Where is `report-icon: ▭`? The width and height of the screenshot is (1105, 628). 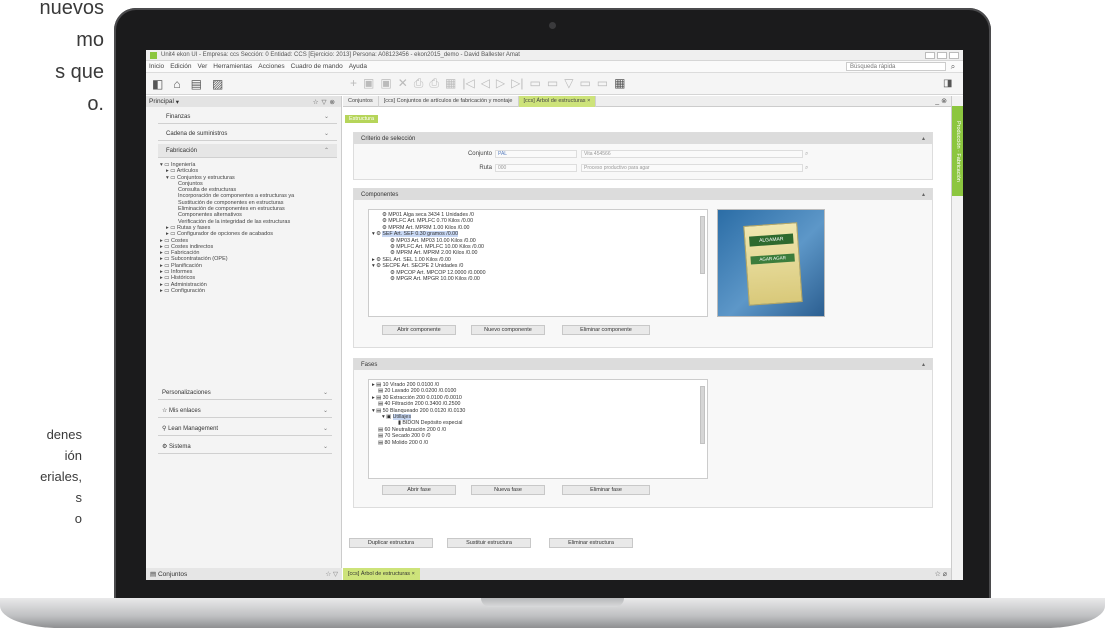 report-icon: ▭ is located at coordinates (584, 83).